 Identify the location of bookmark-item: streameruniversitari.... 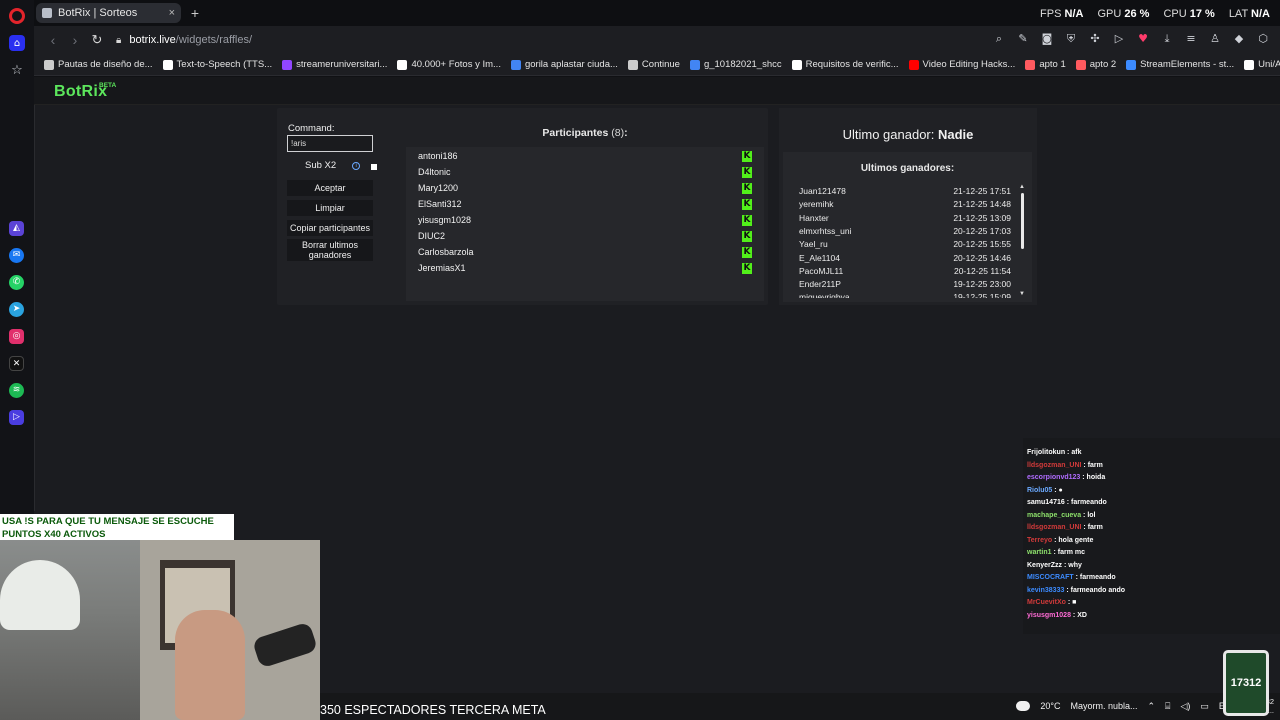
(334, 64).